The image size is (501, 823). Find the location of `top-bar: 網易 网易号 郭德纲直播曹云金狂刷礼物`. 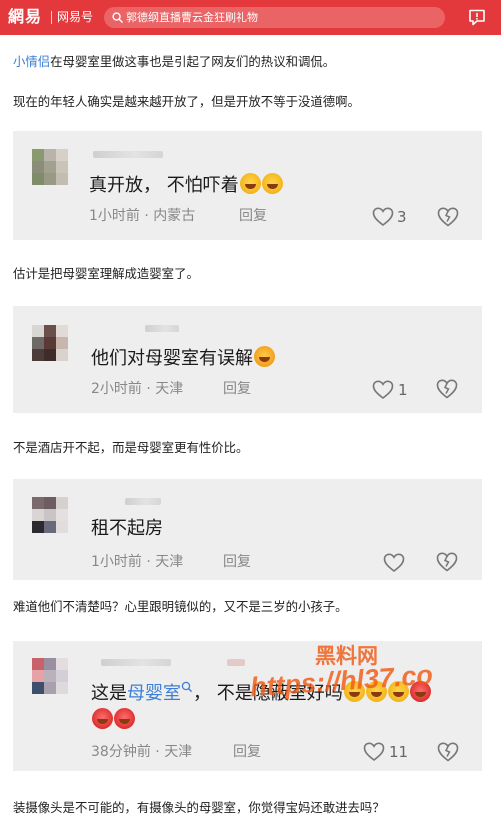

top-bar: 網易 网易号 郭德纲直播曹云金狂刷礼物 is located at coordinates (250, 17).